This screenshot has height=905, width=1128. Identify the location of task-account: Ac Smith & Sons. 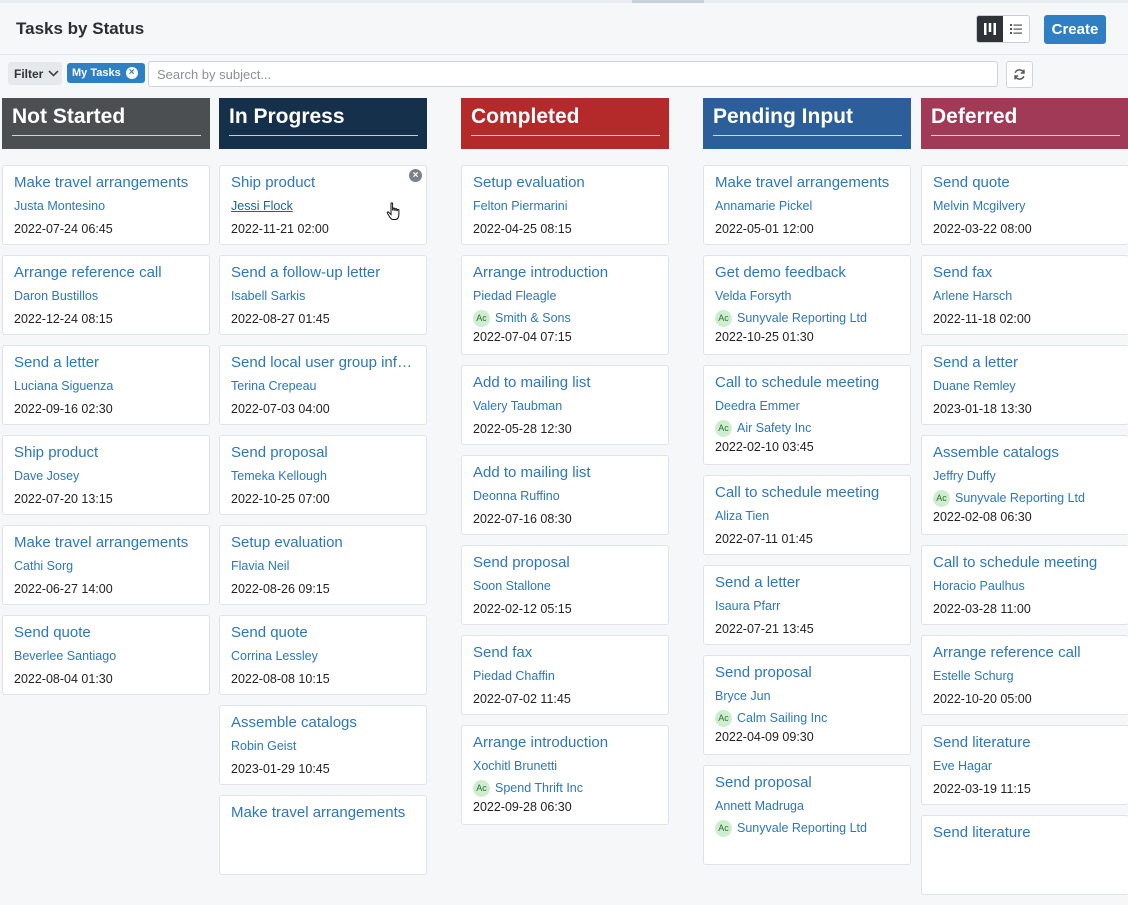
(564, 318).